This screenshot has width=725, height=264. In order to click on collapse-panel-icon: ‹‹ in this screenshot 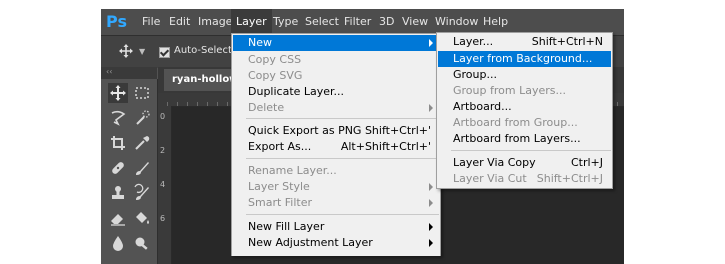, I will do `click(109, 71)`.